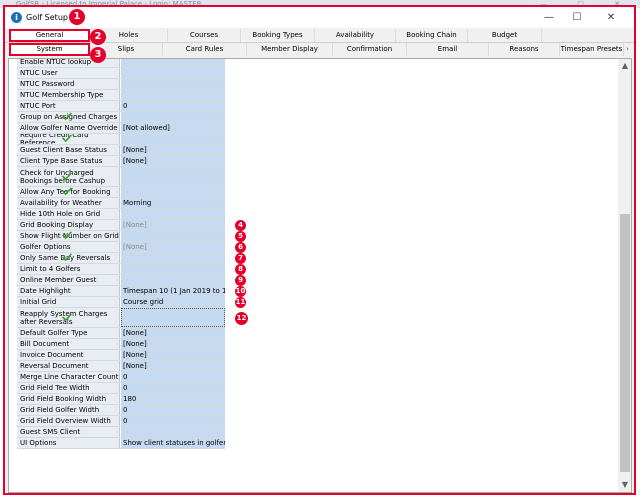 The height and width of the screenshot is (500, 640). What do you see at coordinates (173, 192) in the screenshot?
I see `setting-value-allow-any-tee-for-booking` at bounding box center [173, 192].